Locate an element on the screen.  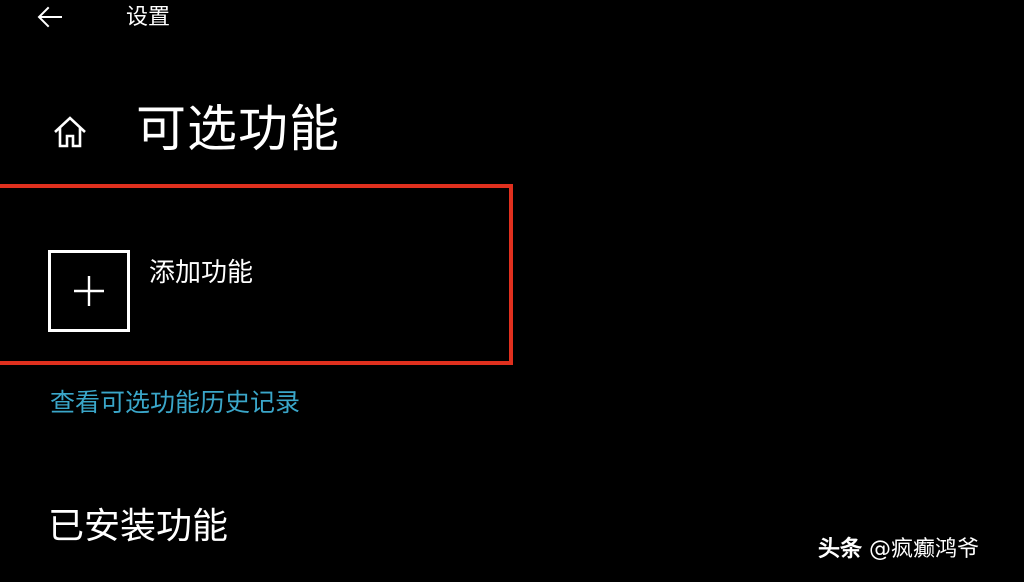
view-history-link: 查看可选功能历史记录 is located at coordinates (175, 403).